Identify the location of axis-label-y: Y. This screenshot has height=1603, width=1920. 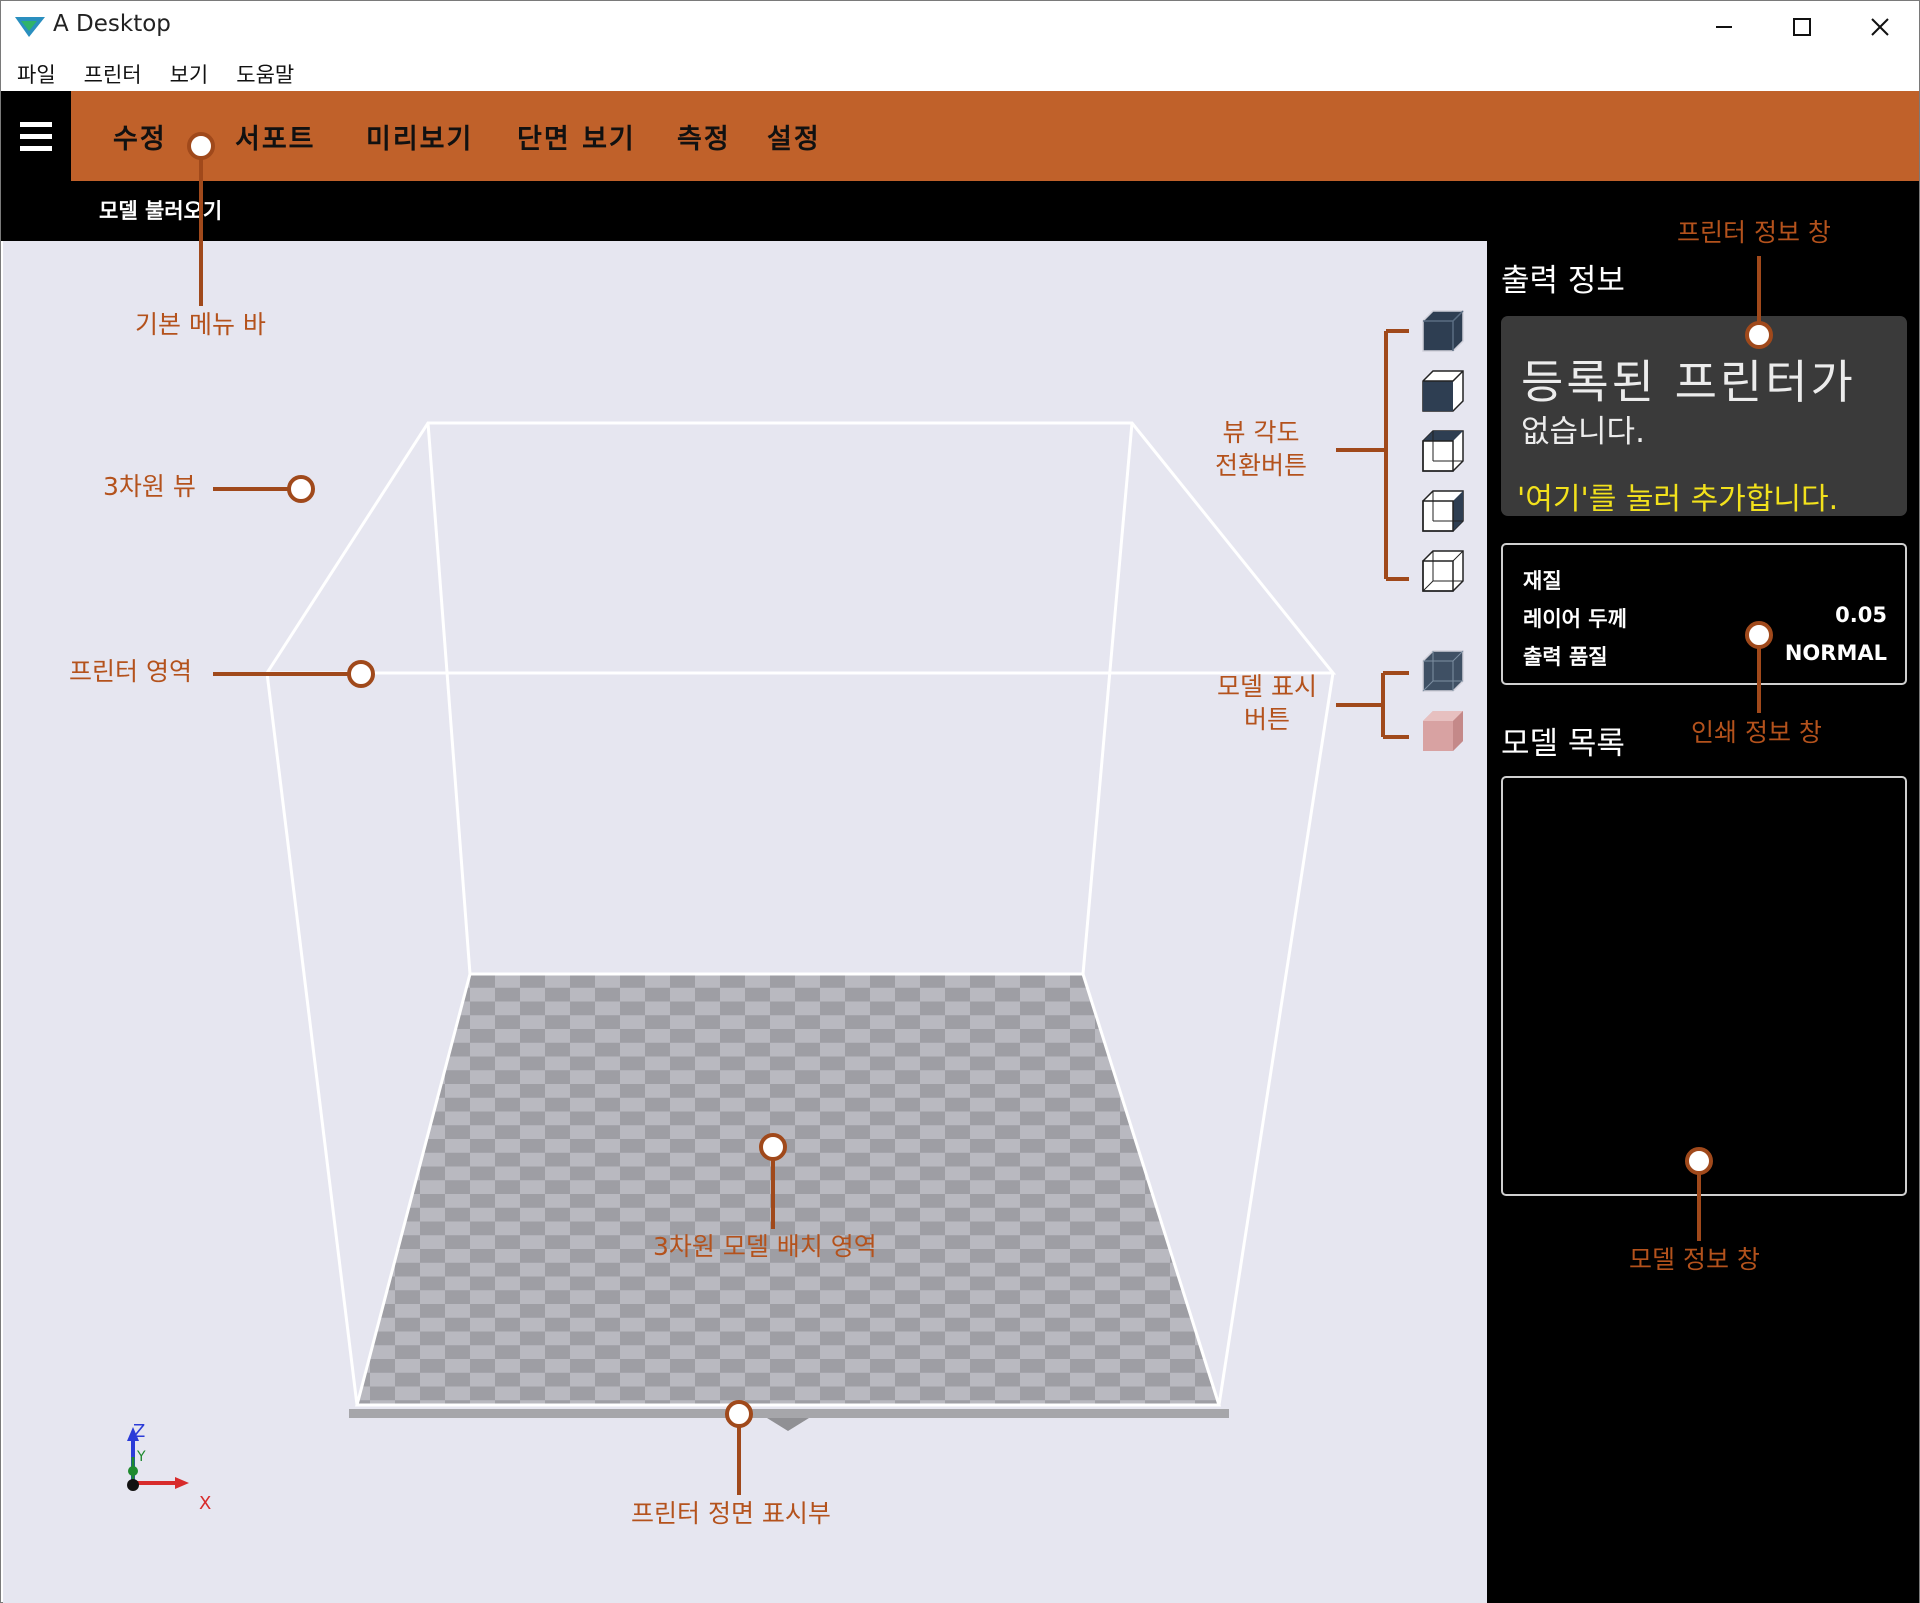
(141, 1457).